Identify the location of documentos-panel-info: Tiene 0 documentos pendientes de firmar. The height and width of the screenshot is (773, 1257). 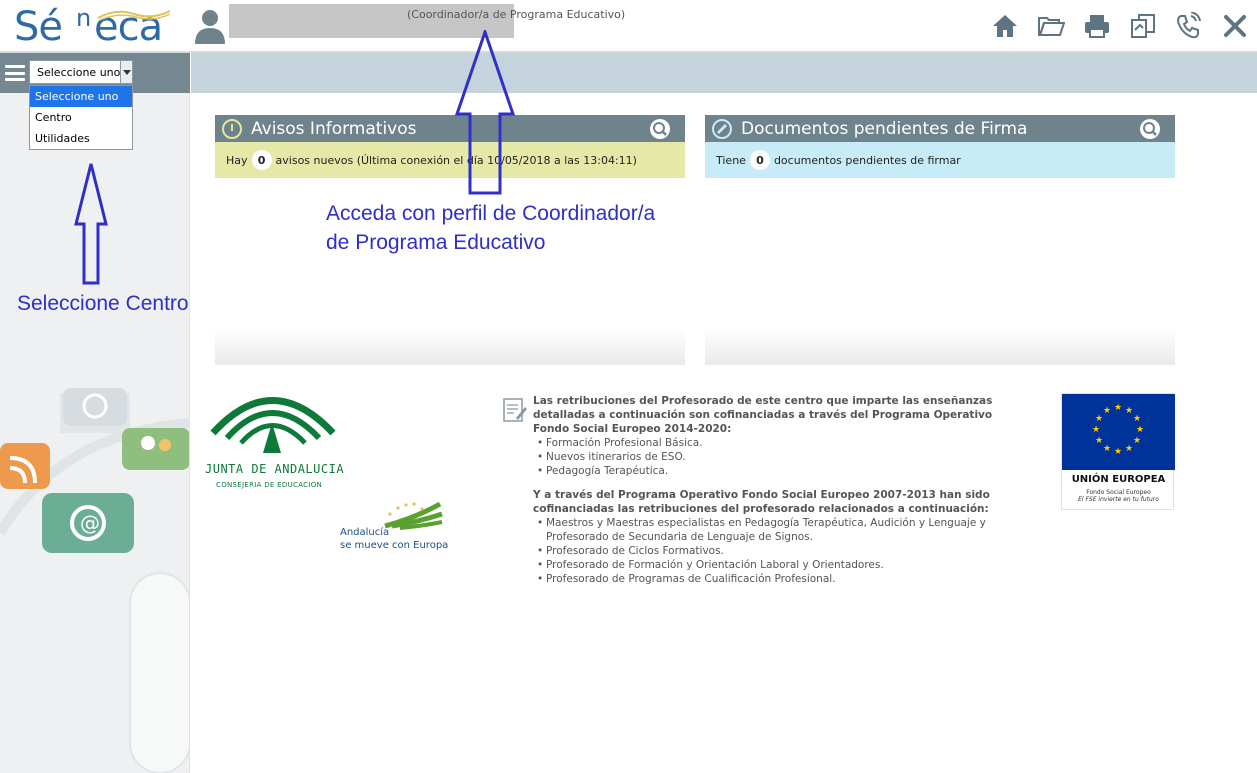
(940, 160).